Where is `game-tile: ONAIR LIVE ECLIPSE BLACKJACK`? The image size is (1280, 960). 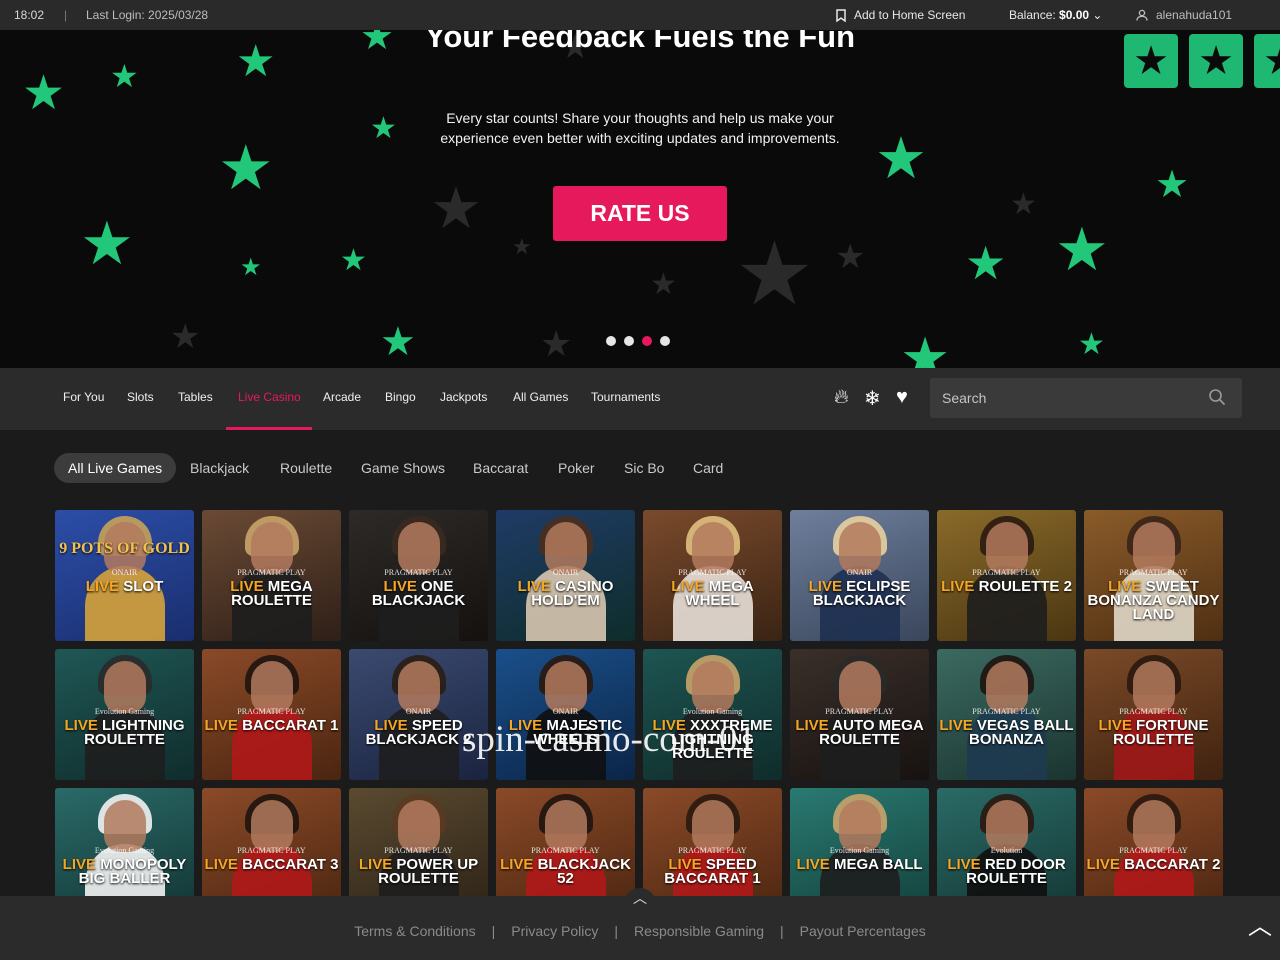
game-tile: ONAIR LIVE ECLIPSE BLACKJACK is located at coordinates (859, 575).